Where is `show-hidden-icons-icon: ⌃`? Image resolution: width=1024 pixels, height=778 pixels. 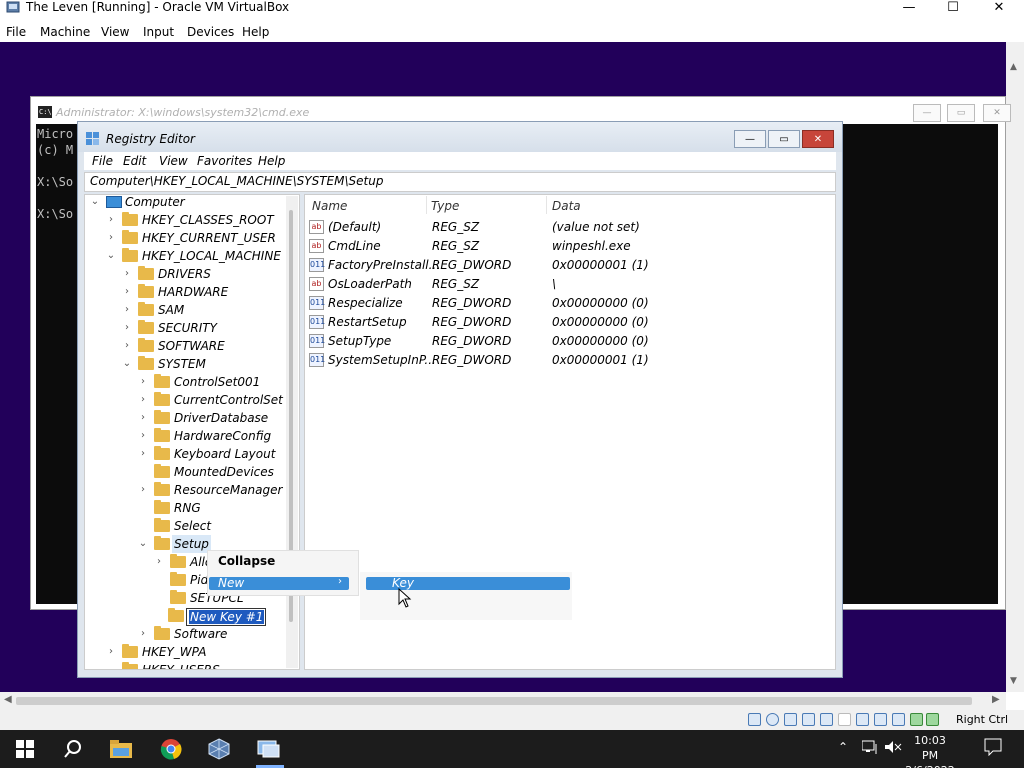 show-hidden-icons-icon: ⌃ is located at coordinates (843, 747).